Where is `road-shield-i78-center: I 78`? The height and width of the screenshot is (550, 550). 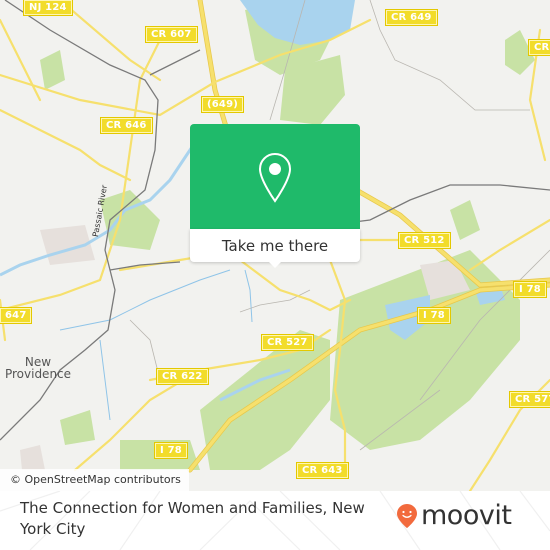 road-shield-i78-center: I 78 is located at coordinates (434, 315).